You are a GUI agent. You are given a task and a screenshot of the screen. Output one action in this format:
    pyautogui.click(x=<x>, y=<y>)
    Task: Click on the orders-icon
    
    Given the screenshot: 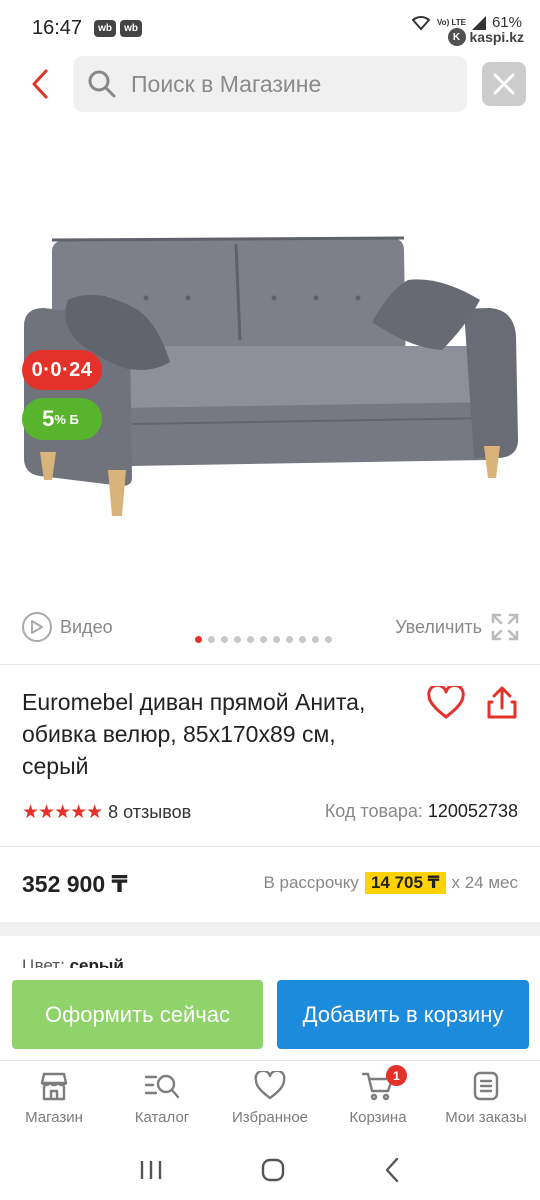 What is the action you would take?
    pyautogui.click(x=486, y=1086)
    